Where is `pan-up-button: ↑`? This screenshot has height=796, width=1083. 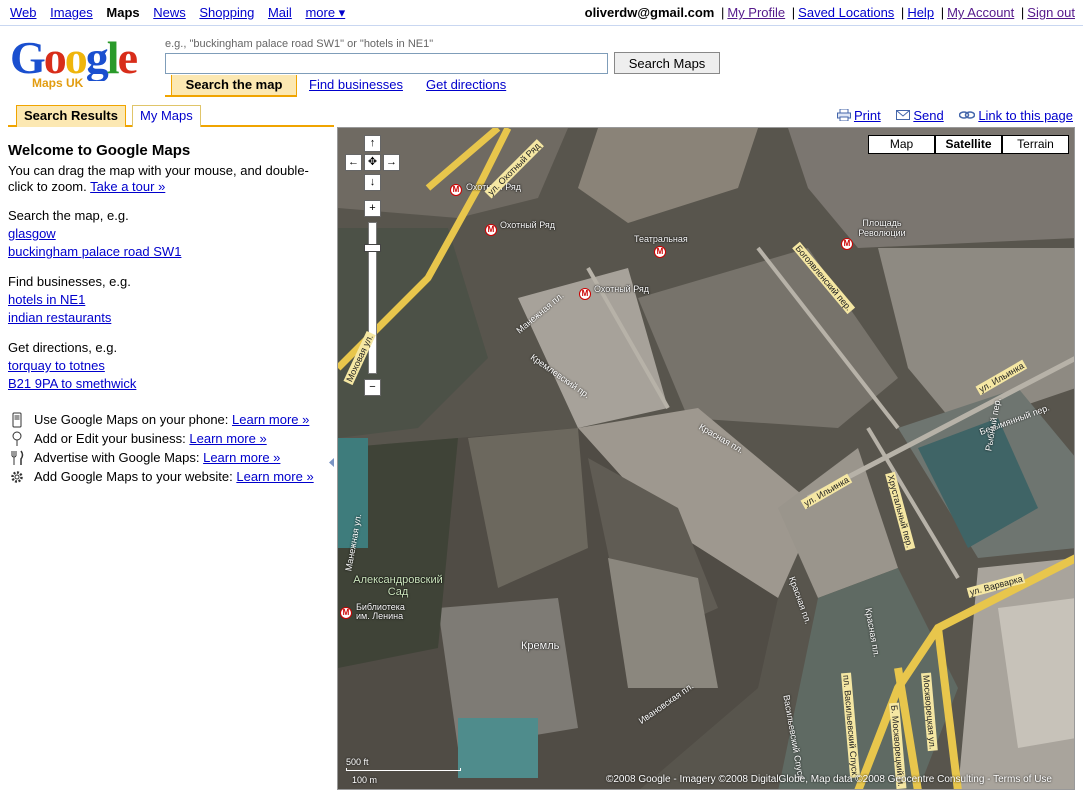
pan-up-button: ↑ is located at coordinates (372, 143).